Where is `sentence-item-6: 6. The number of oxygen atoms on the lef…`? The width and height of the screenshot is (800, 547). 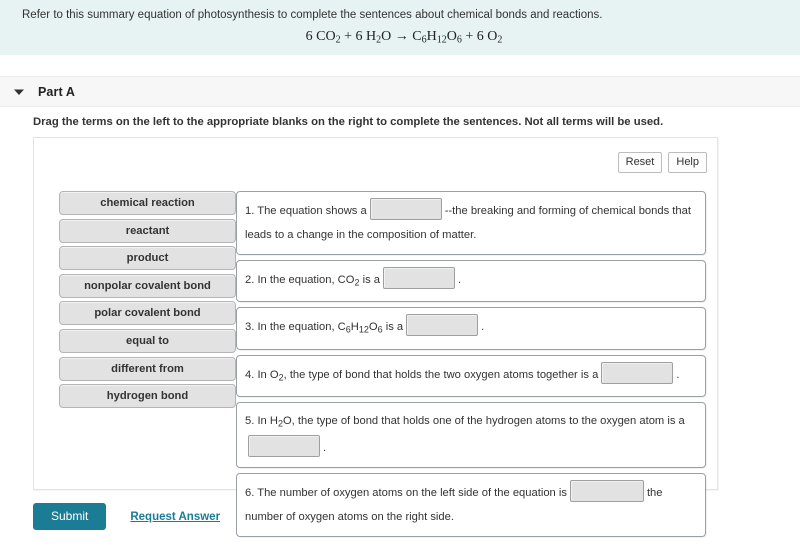 sentence-item-6: 6. The number of oxygen atoms on the lef… is located at coordinates (471, 505).